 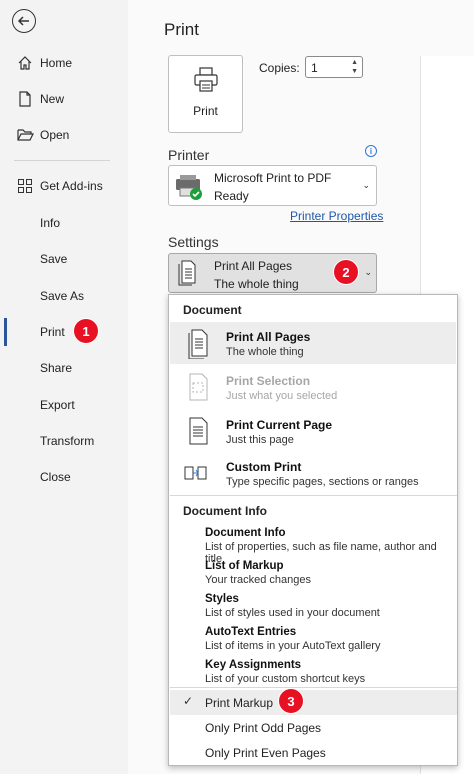 What do you see at coordinates (212, 310) in the screenshot?
I see `document-heading: Document` at bounding box center [212, 310].